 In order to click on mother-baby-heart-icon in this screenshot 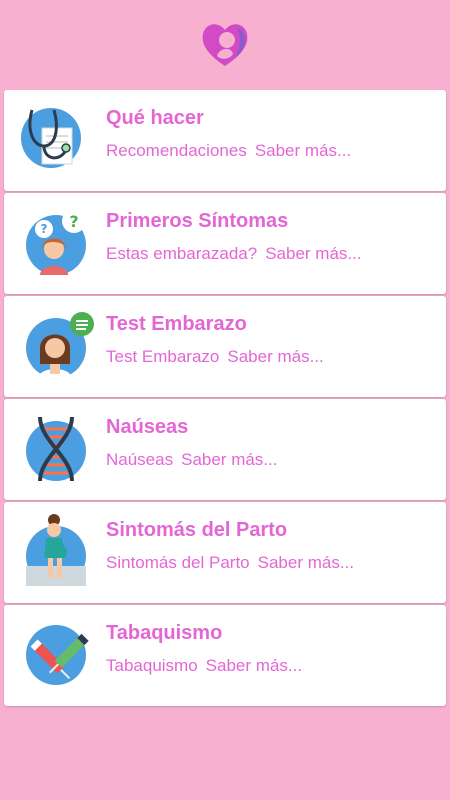, I will do `click(225, 44)`.